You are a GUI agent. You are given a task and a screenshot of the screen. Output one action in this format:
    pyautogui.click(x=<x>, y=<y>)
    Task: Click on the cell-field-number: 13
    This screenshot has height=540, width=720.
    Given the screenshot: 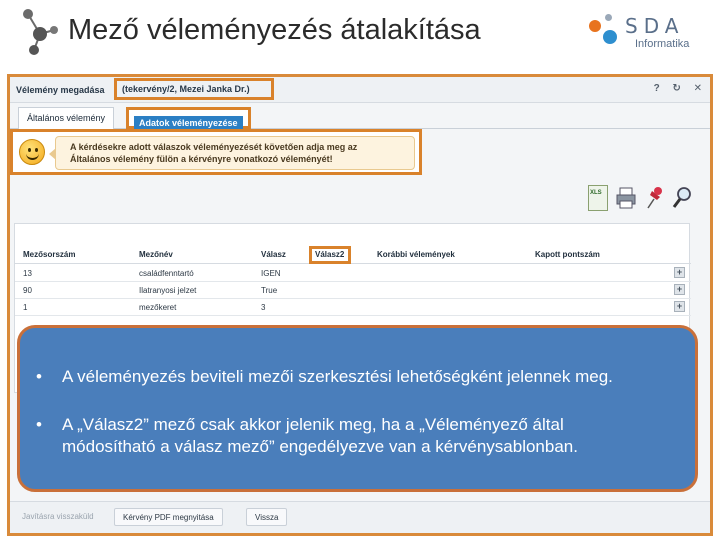 What is the action you would take?
    pyautogui.click(x=27, y=273)
    